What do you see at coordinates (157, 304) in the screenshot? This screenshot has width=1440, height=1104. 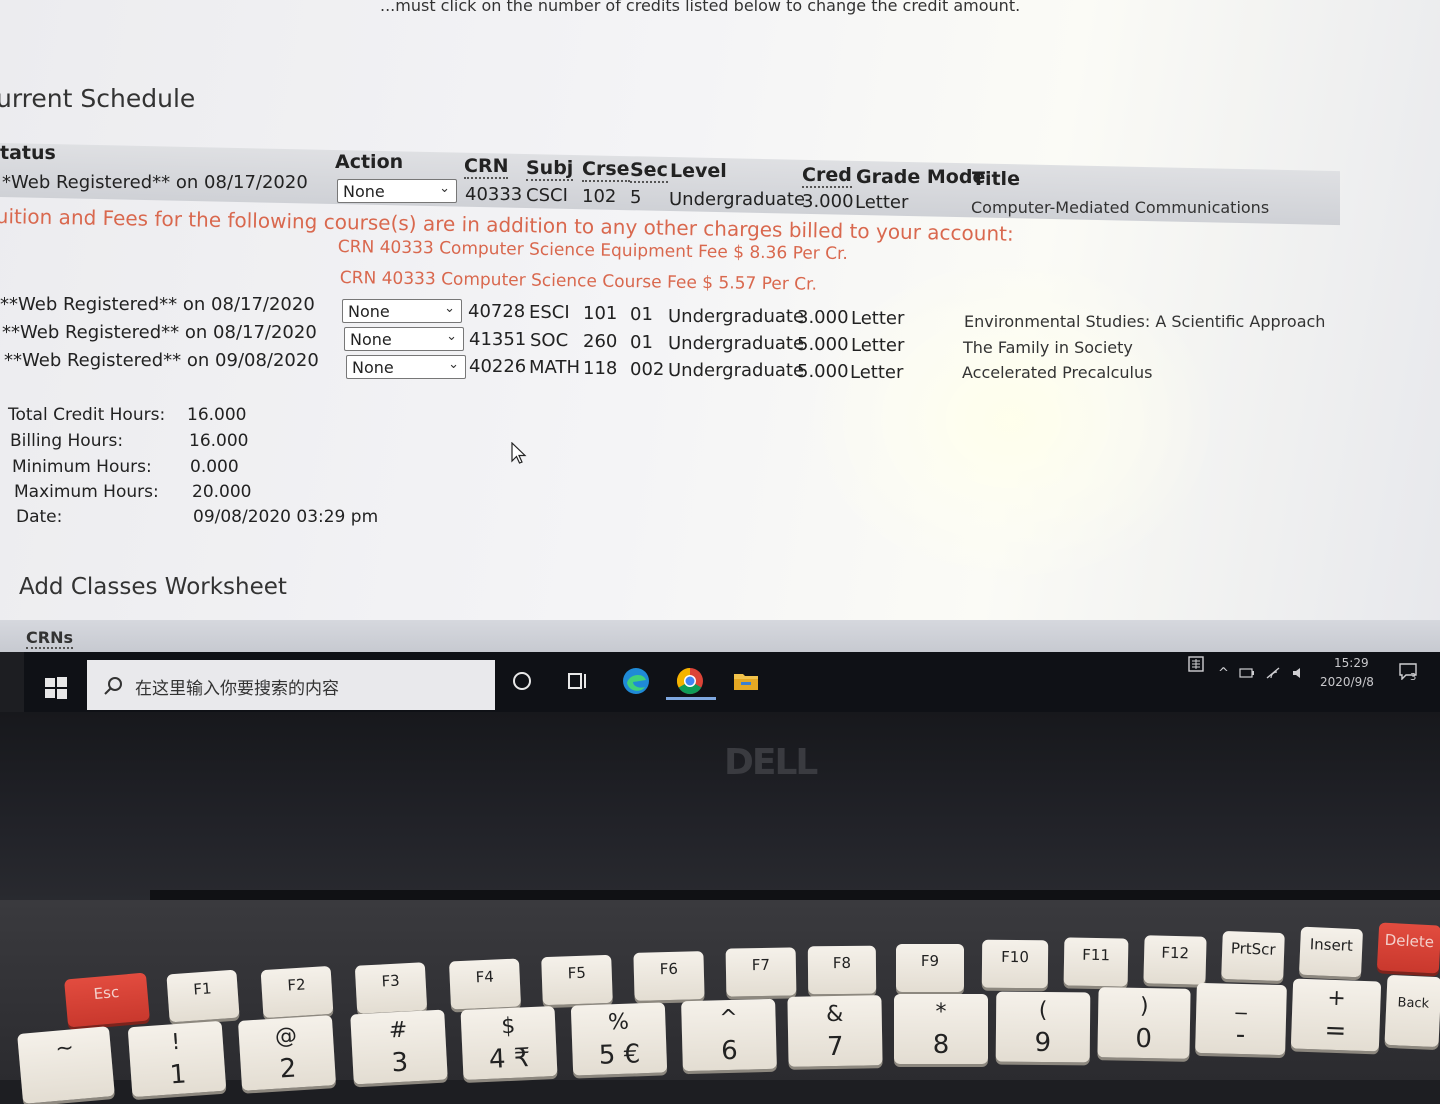 I see `row2-status: **Web Registered** on 08/17/2020` at bounding box center [157, 304].